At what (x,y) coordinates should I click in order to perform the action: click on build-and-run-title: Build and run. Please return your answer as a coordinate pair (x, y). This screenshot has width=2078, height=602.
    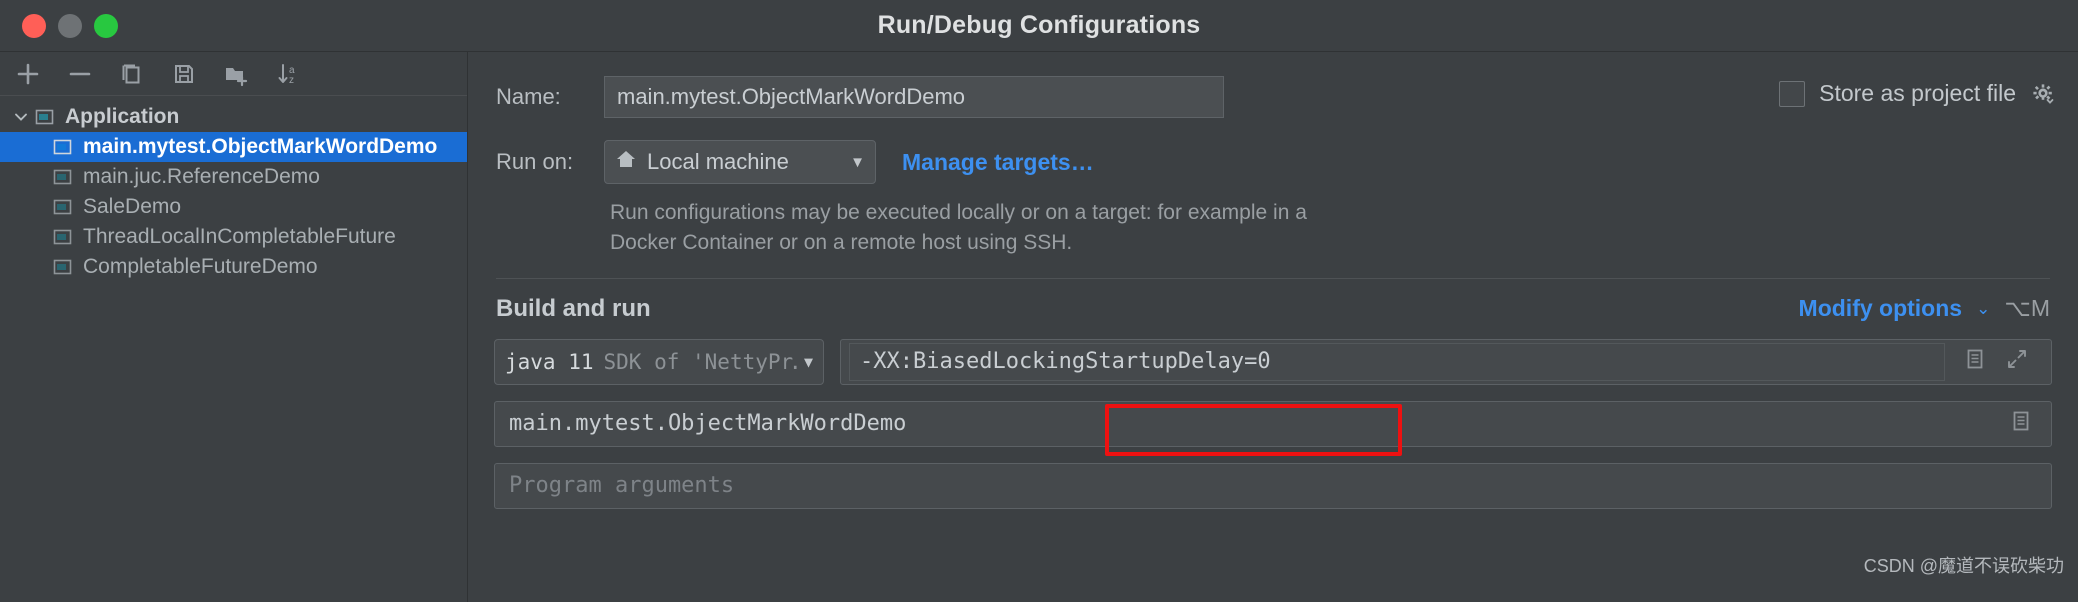
    Looking at the image, I should click on (573, 308).